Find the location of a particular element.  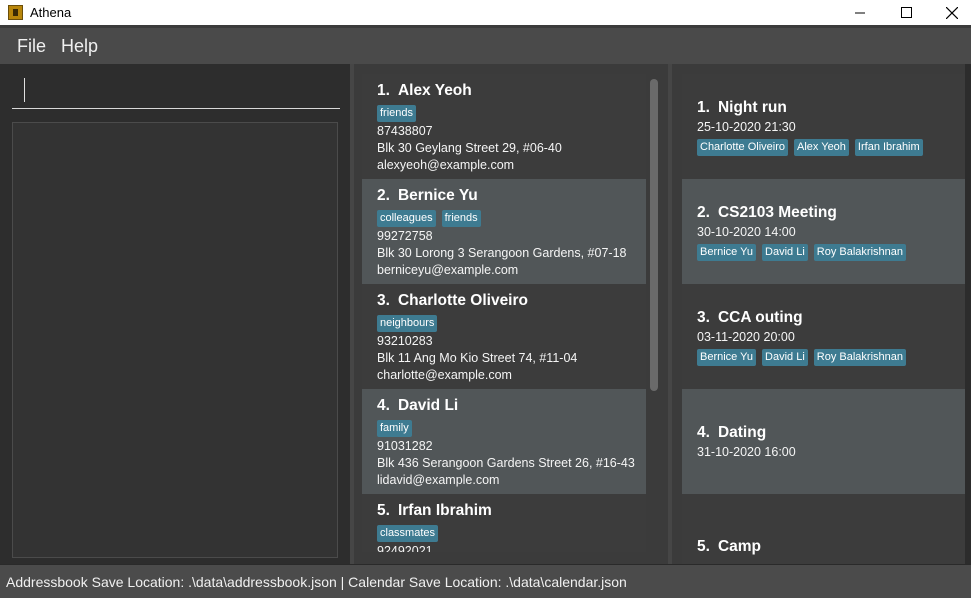

close-button is located at coordinates (950, 12).